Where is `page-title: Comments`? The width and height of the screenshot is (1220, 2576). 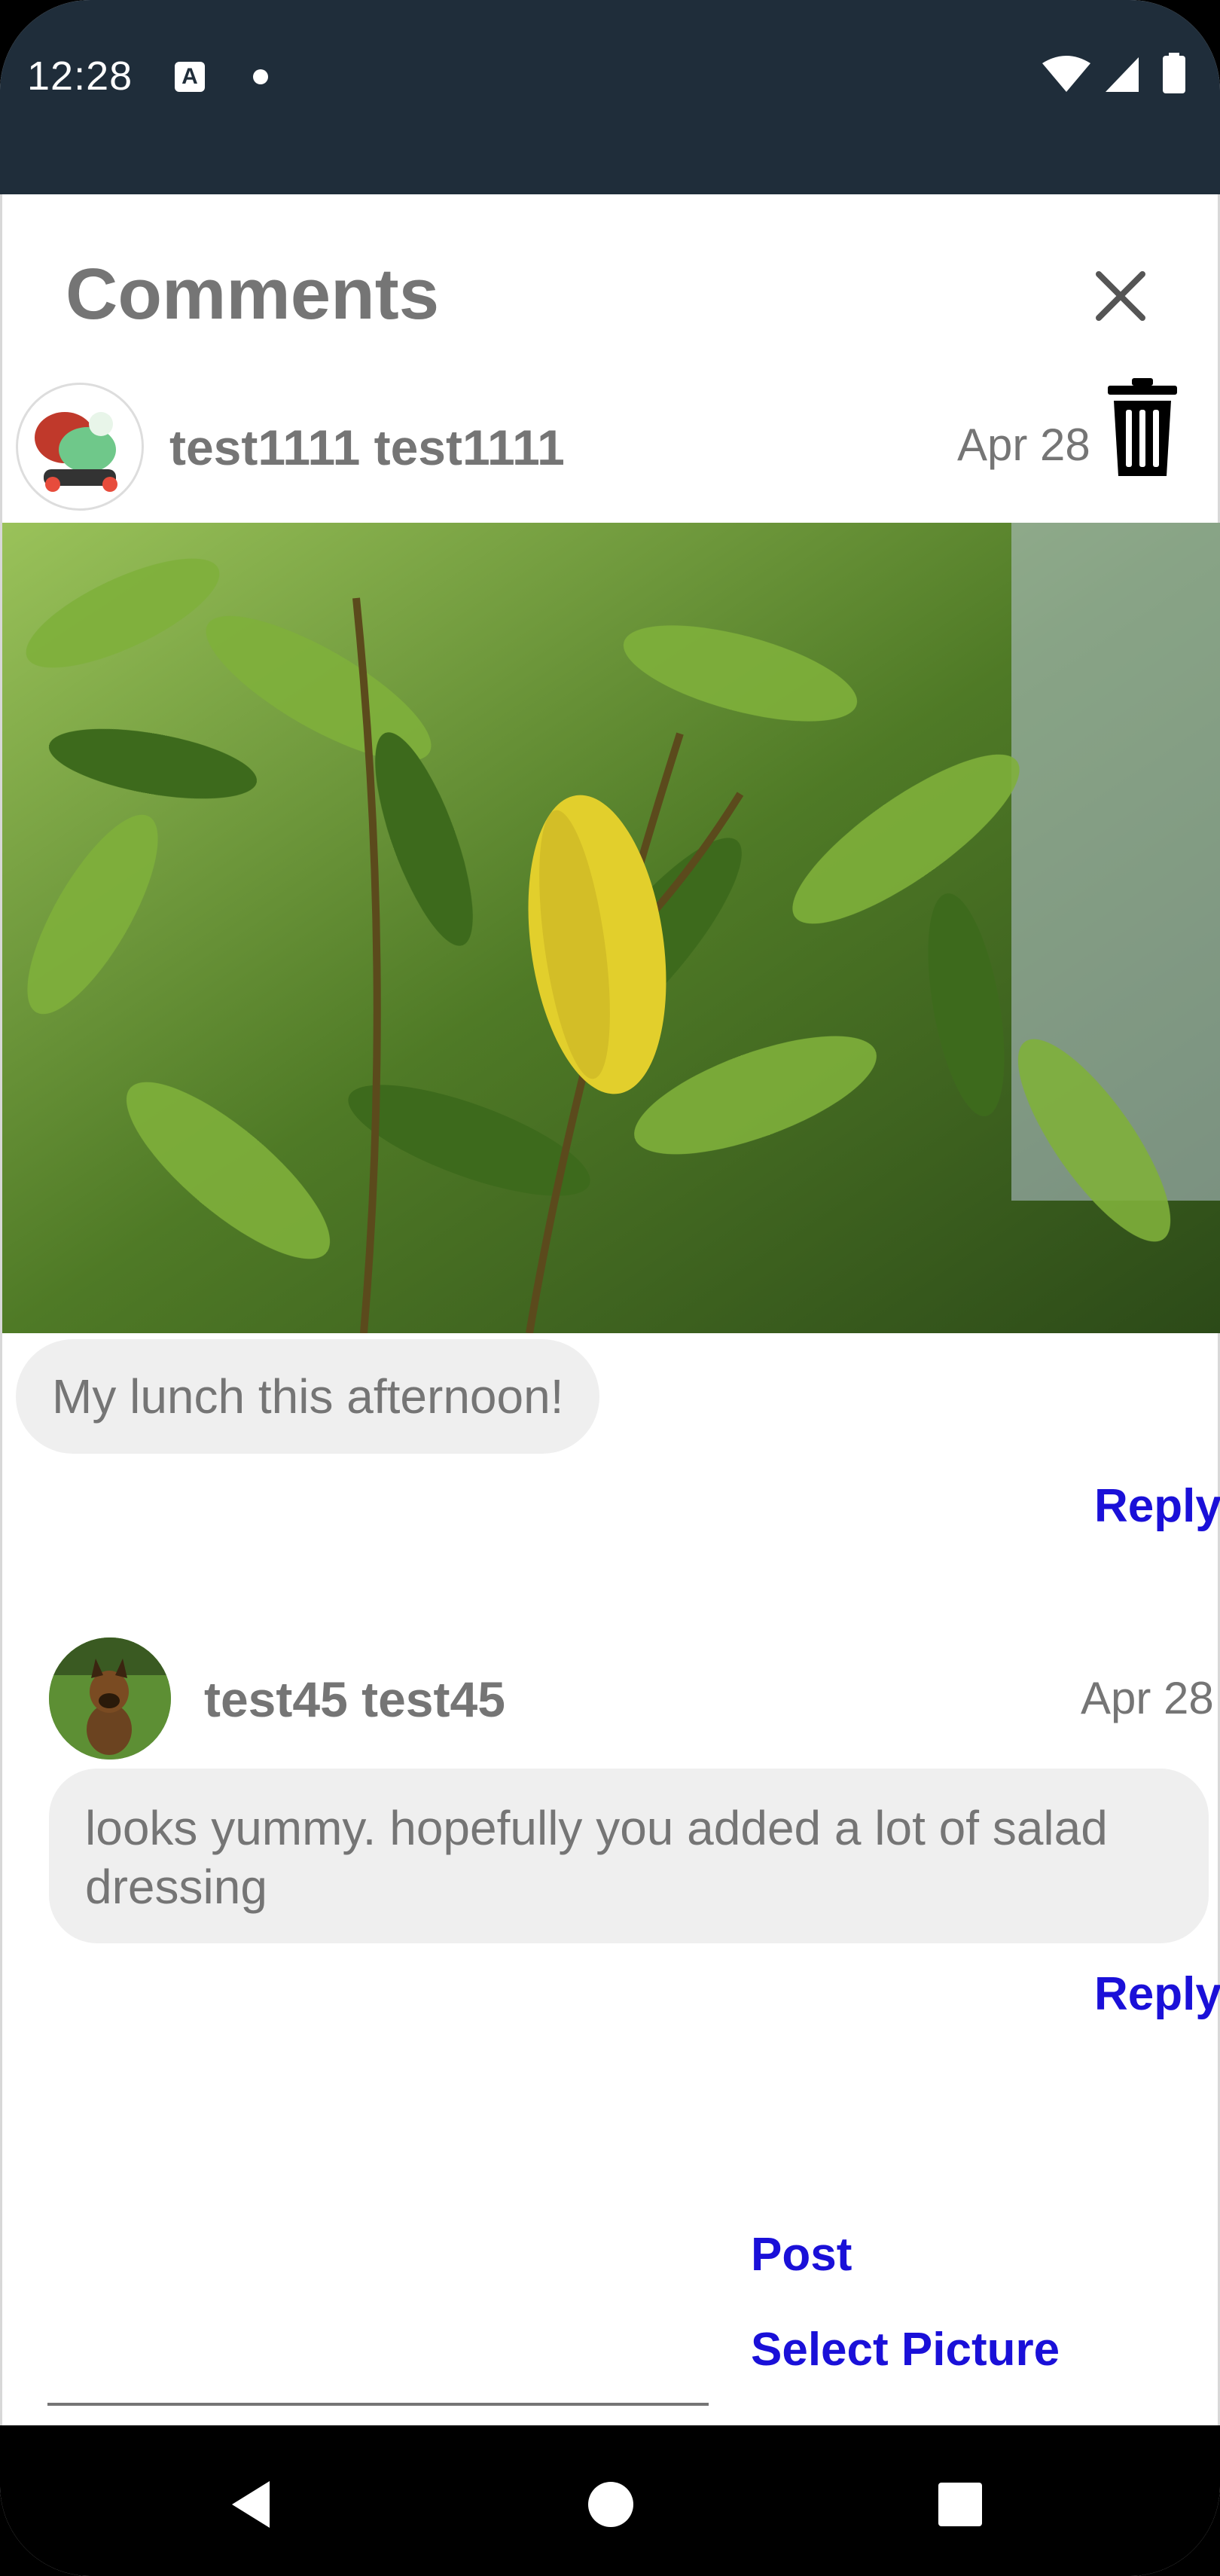
page-title: Comments is located at coordinates (253, 294).